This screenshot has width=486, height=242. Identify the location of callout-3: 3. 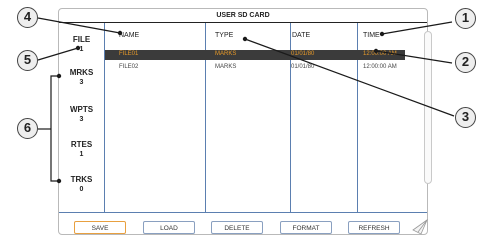
(465, 117).